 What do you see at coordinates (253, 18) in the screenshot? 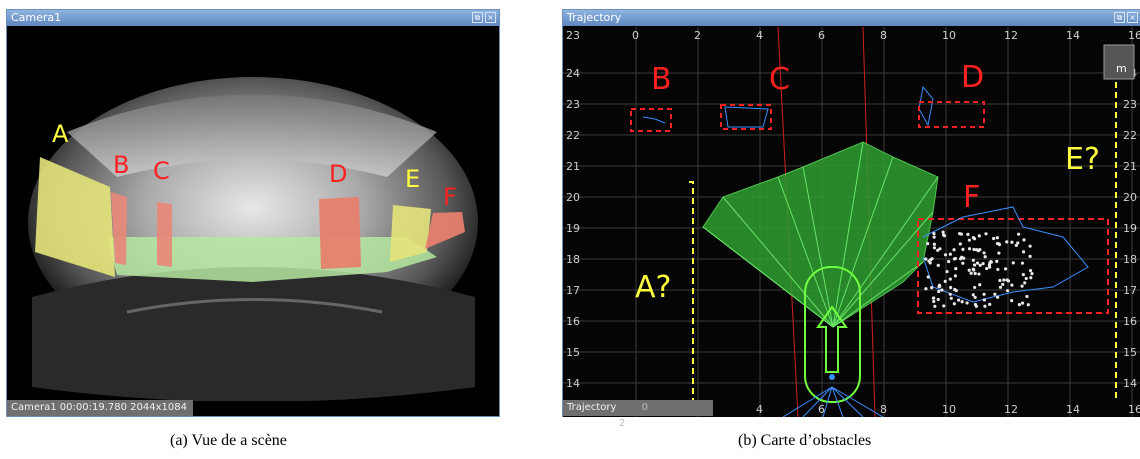
I see `camera-window-titlebar: Camera1 ⧉ ×` at bounding box center [253, 18].